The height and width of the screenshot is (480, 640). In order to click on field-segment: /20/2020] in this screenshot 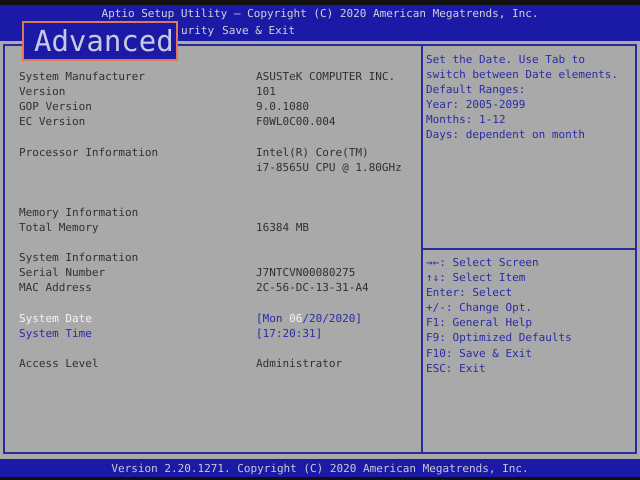, I will do `click(332, 318)`.